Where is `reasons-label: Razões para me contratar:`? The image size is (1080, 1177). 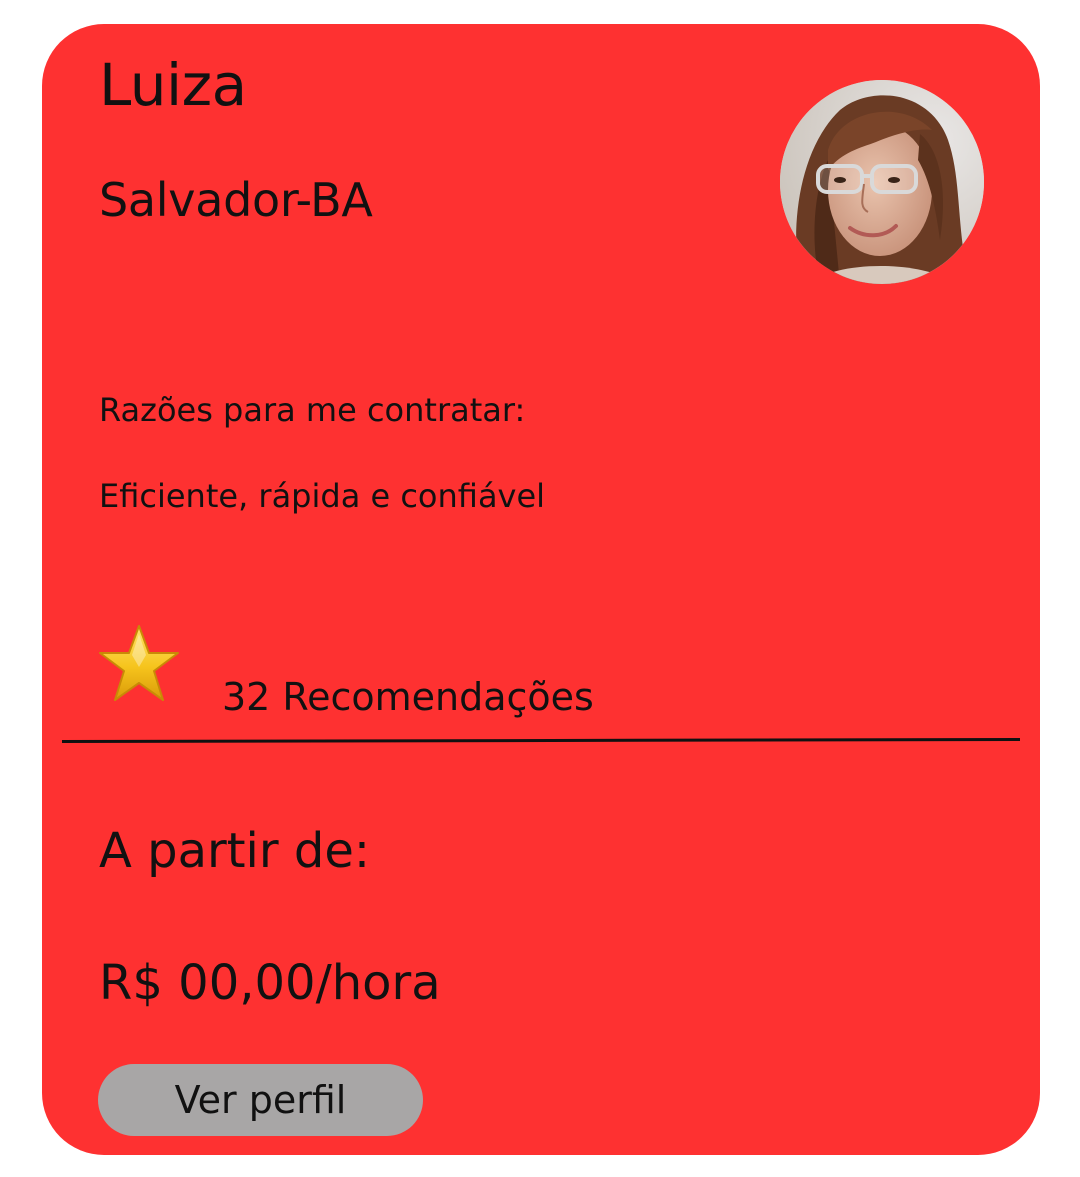
reasons-label: Razões para me contratar: is located at coordinates (312, 410).